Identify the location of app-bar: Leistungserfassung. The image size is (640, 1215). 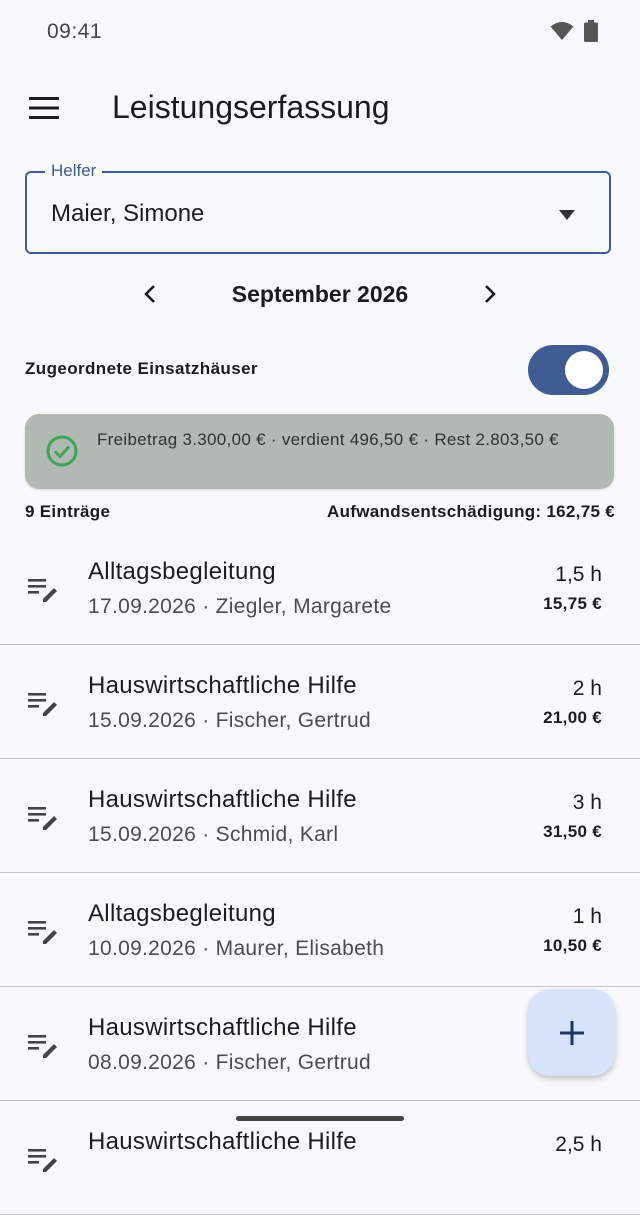
(320, 108).